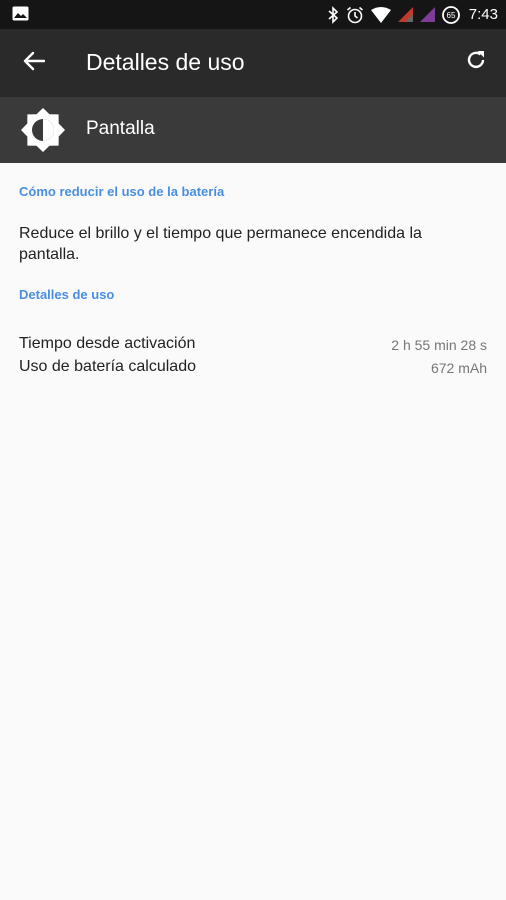  What do you see at coordinates (405, 14) in the screenshot?
I see `signal-icon` at bounding box center [405, 14].